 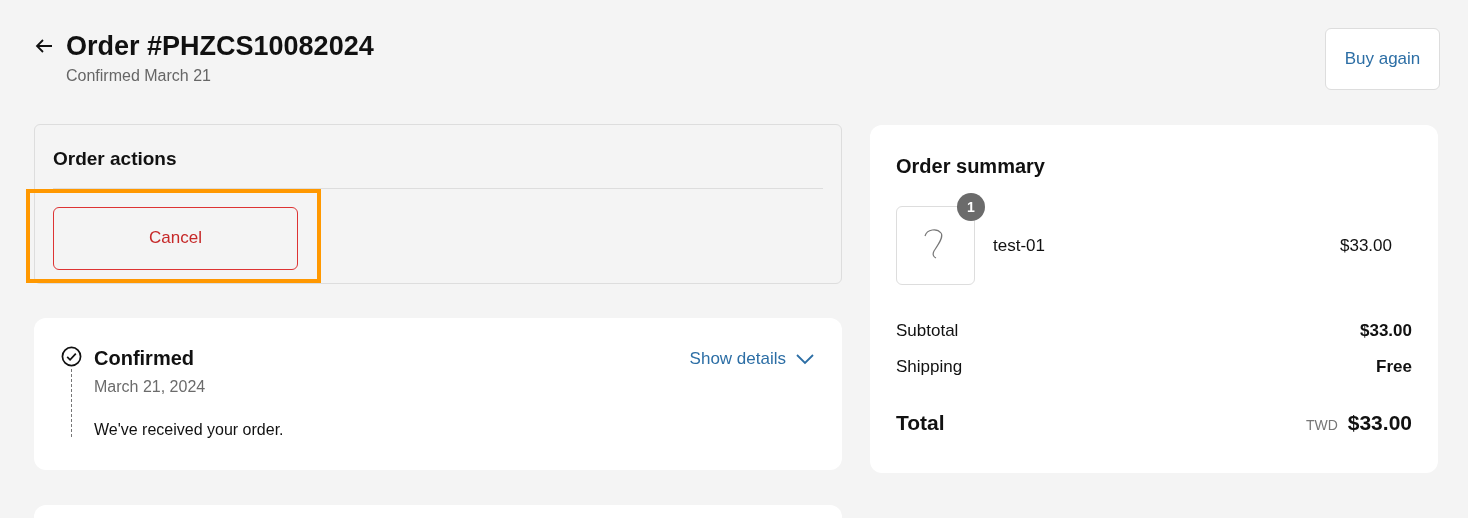 What do you see at coordinates (1321, 425) in the screenshot?
I see `currency-code: TWD` at bounding box center [1321, 425].